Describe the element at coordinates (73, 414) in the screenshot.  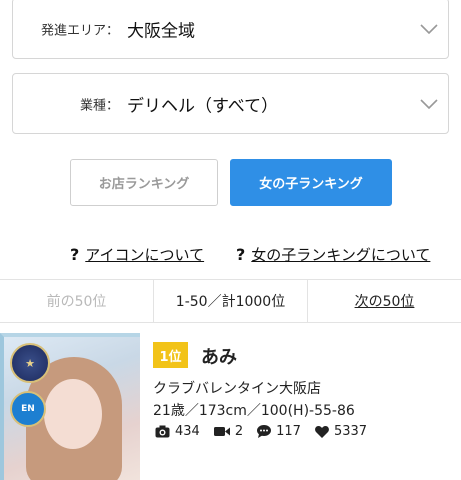
I see `photo-face-shape` at that location.